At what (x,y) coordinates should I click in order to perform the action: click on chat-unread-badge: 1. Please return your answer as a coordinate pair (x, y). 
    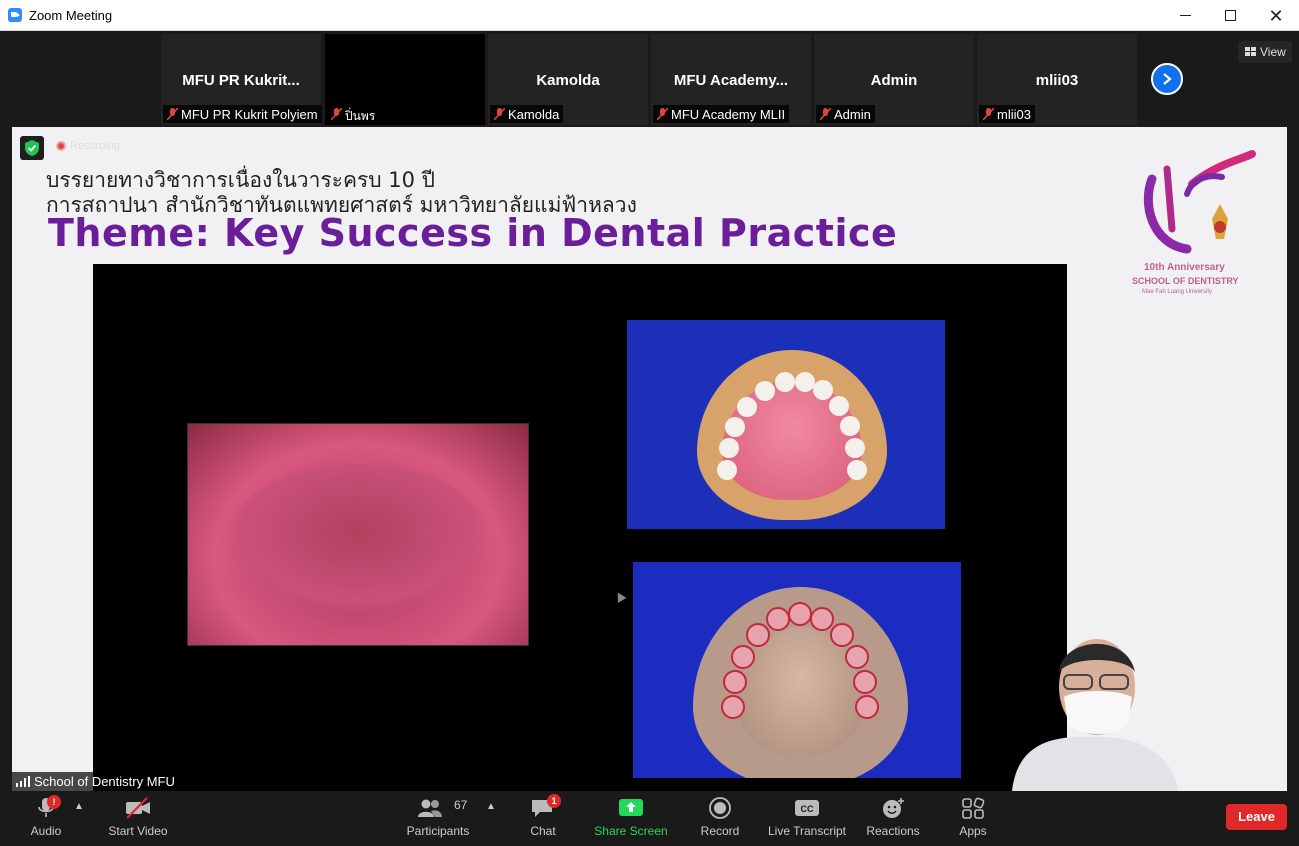
    Looking at the image, I should click on (554, 801).